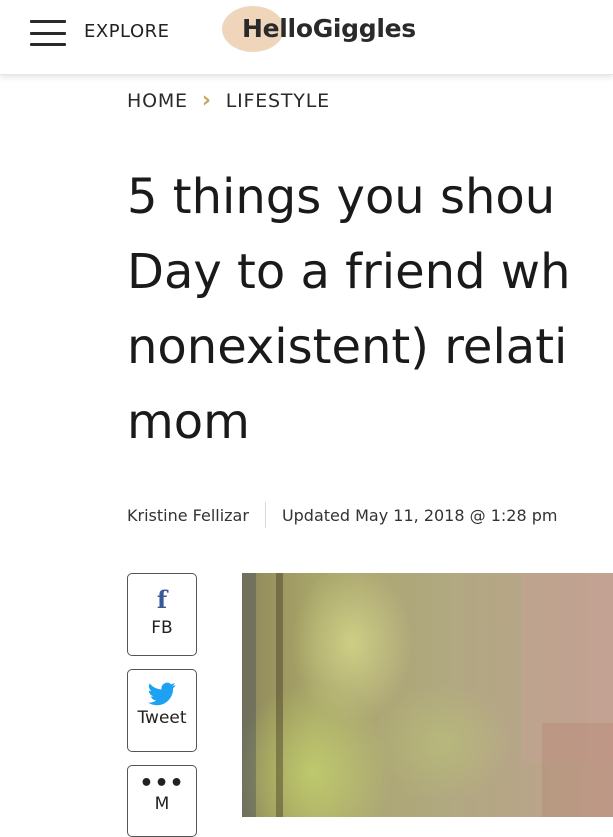 The width and height of the screenshot is (613, 837). I want to click on chevron-right-icon: ›, so click(206, 100).